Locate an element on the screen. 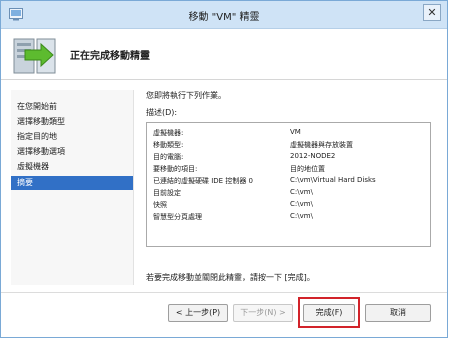  close-icon: ✕ is located at coordinates (432, 12).